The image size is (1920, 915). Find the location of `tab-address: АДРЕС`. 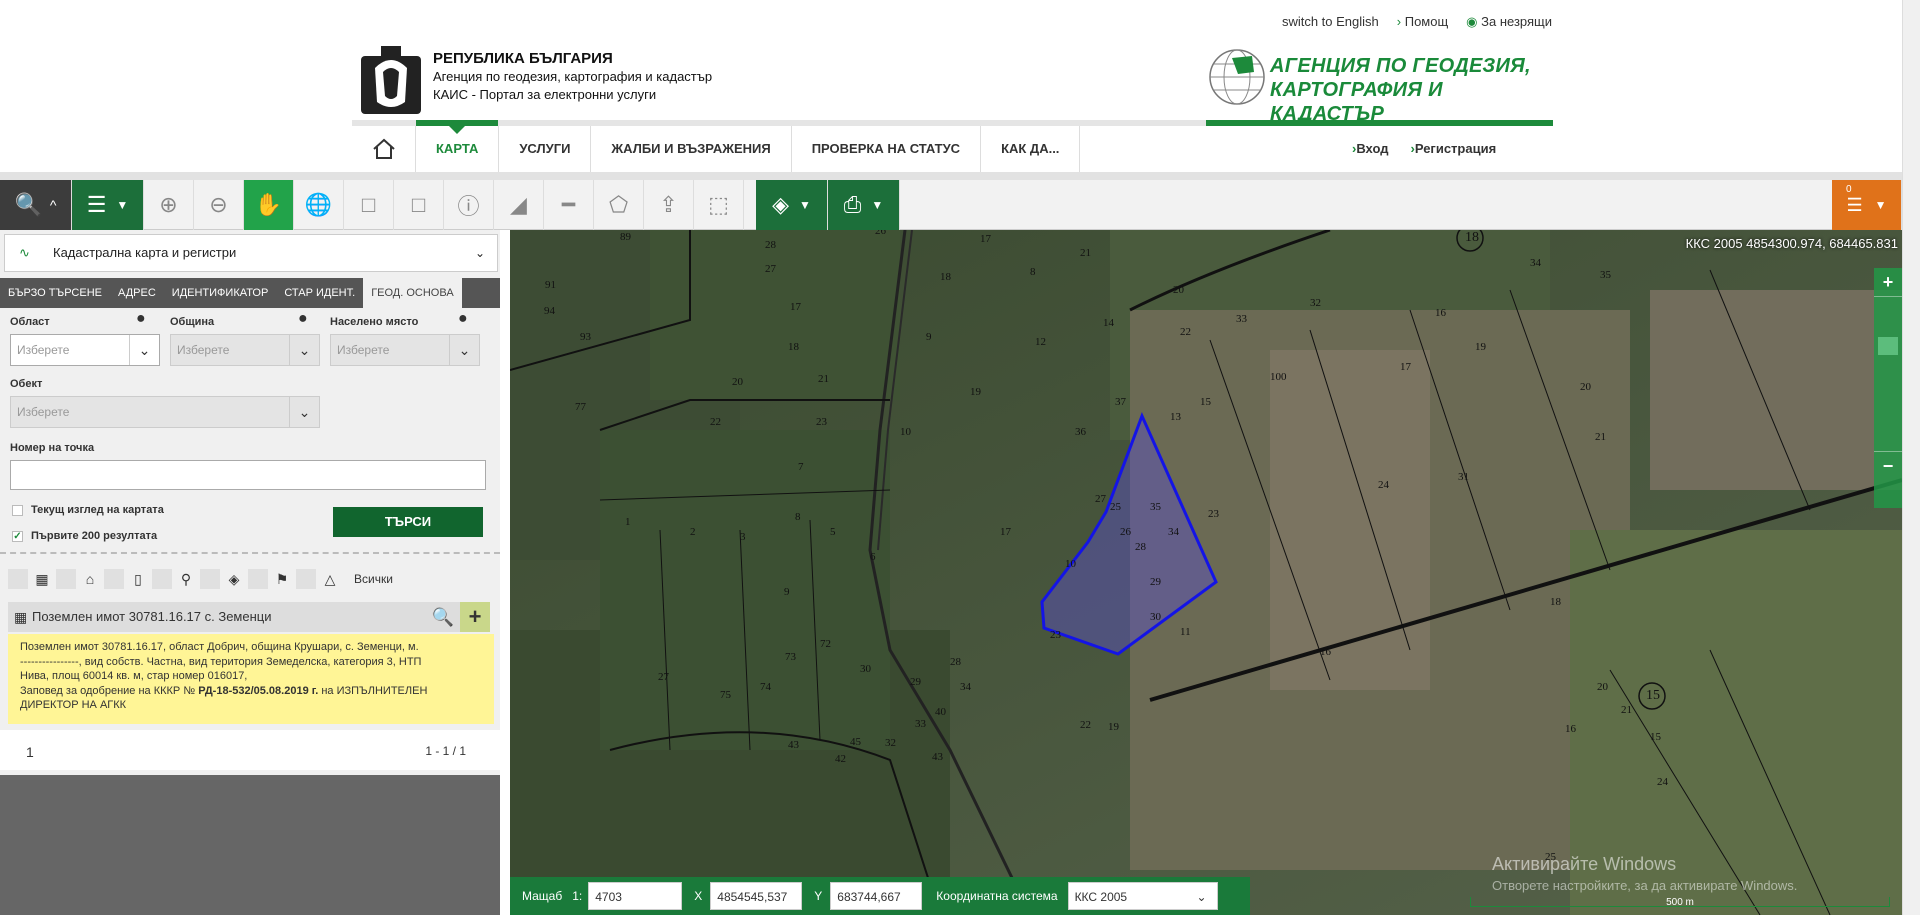

tab-address: АДРЕС is located at coordinates (137, 293).